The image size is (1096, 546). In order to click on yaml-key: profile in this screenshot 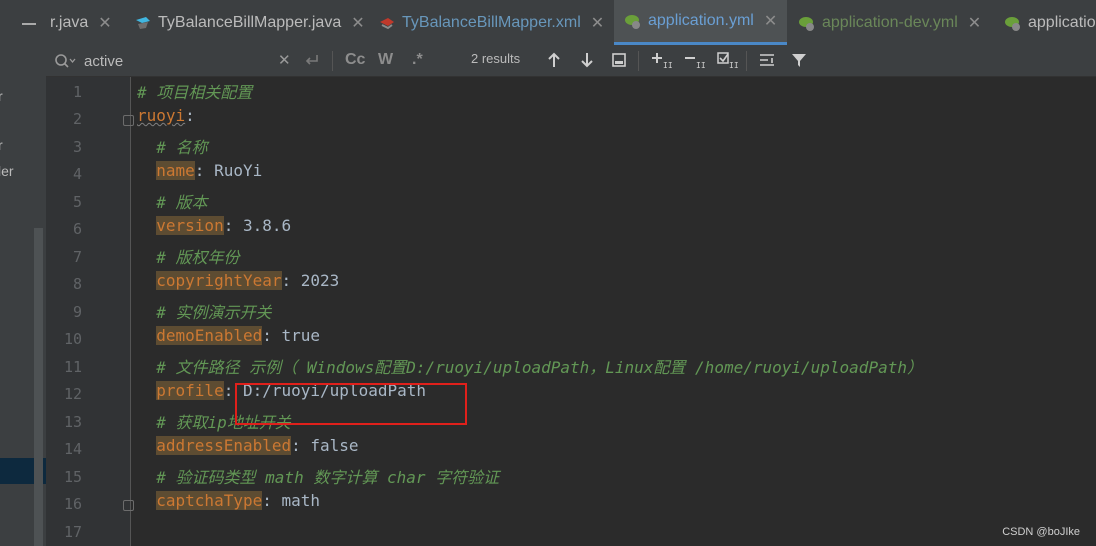, I will do `click(190, 390)`.